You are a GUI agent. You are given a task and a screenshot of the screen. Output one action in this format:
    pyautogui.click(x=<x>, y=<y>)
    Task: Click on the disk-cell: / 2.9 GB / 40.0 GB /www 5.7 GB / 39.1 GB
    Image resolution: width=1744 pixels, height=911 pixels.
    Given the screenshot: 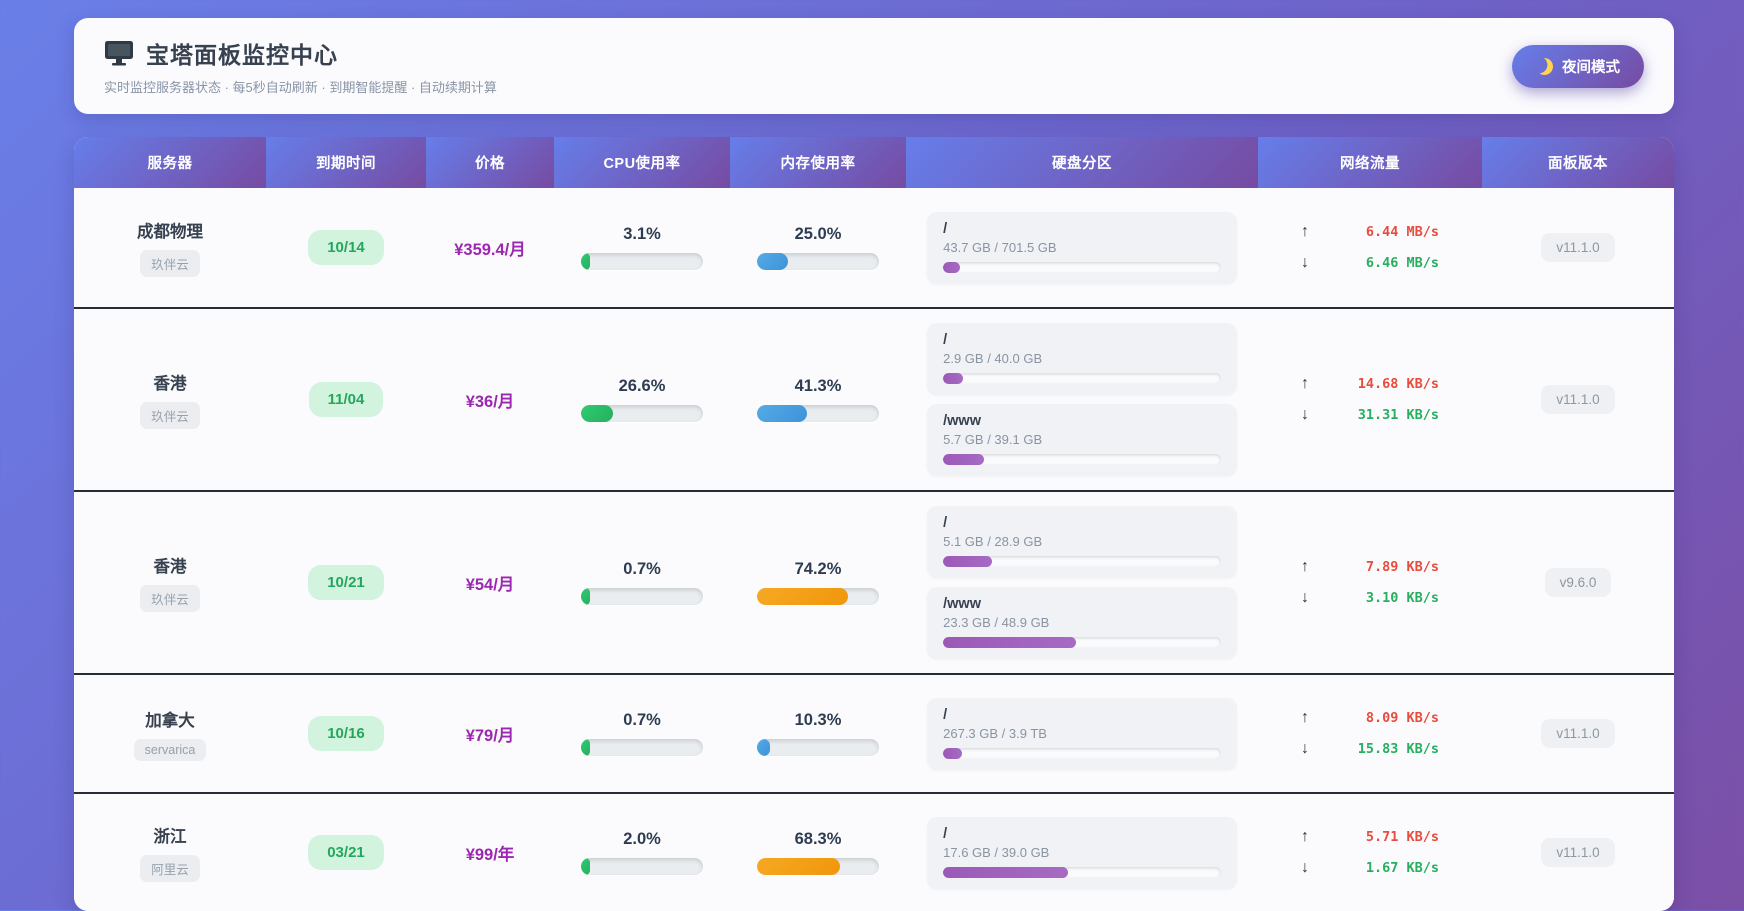 What is the action you would take?
    pyautogui.click(x=1082, y=399)
    